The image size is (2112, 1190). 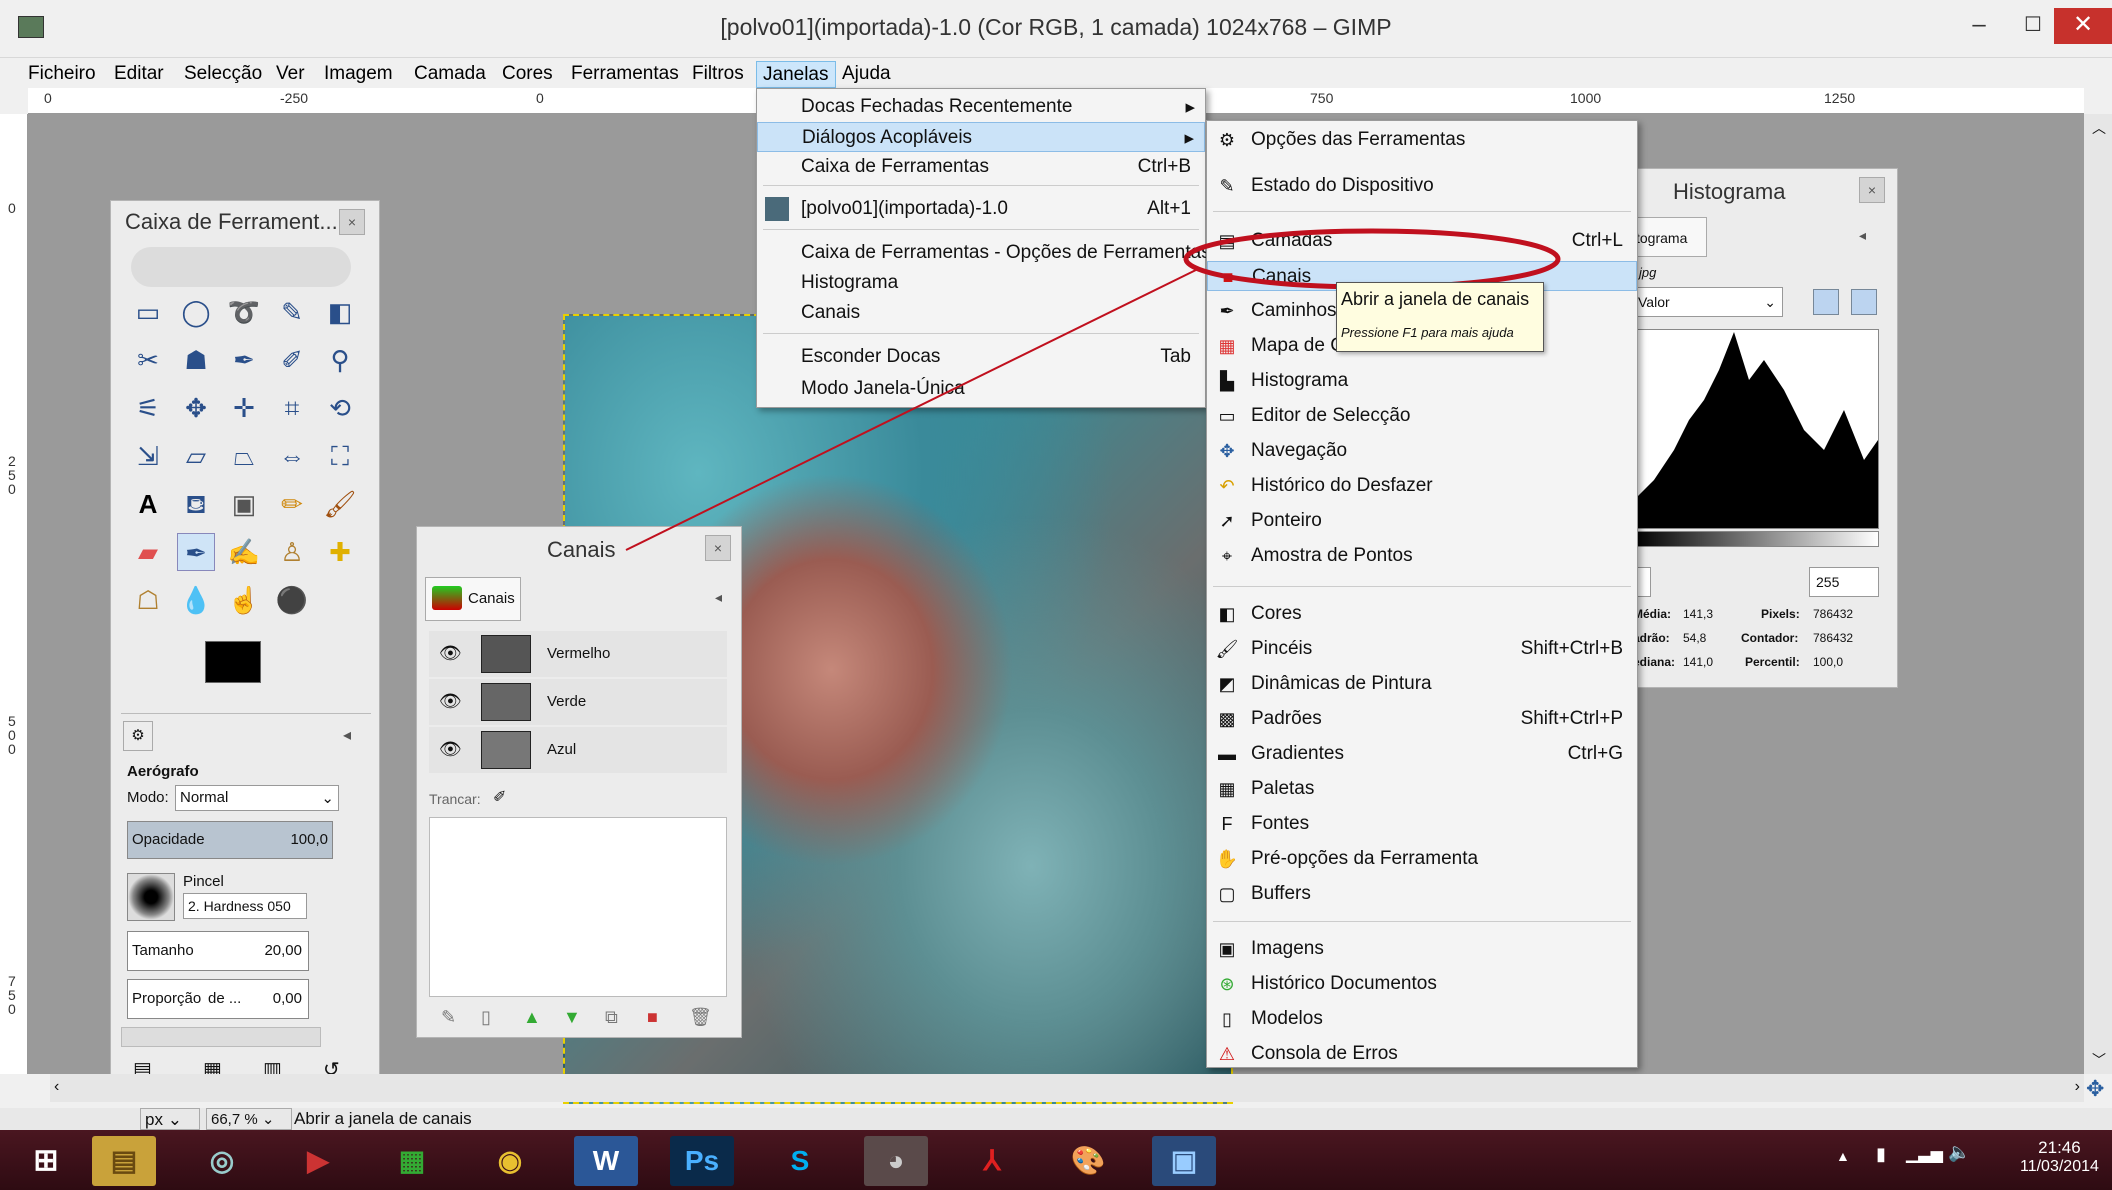 What do you see at coordinates (800, 1161) in the screenshot?
I see `skype-icon: S` at bounding box center [800, 1161].